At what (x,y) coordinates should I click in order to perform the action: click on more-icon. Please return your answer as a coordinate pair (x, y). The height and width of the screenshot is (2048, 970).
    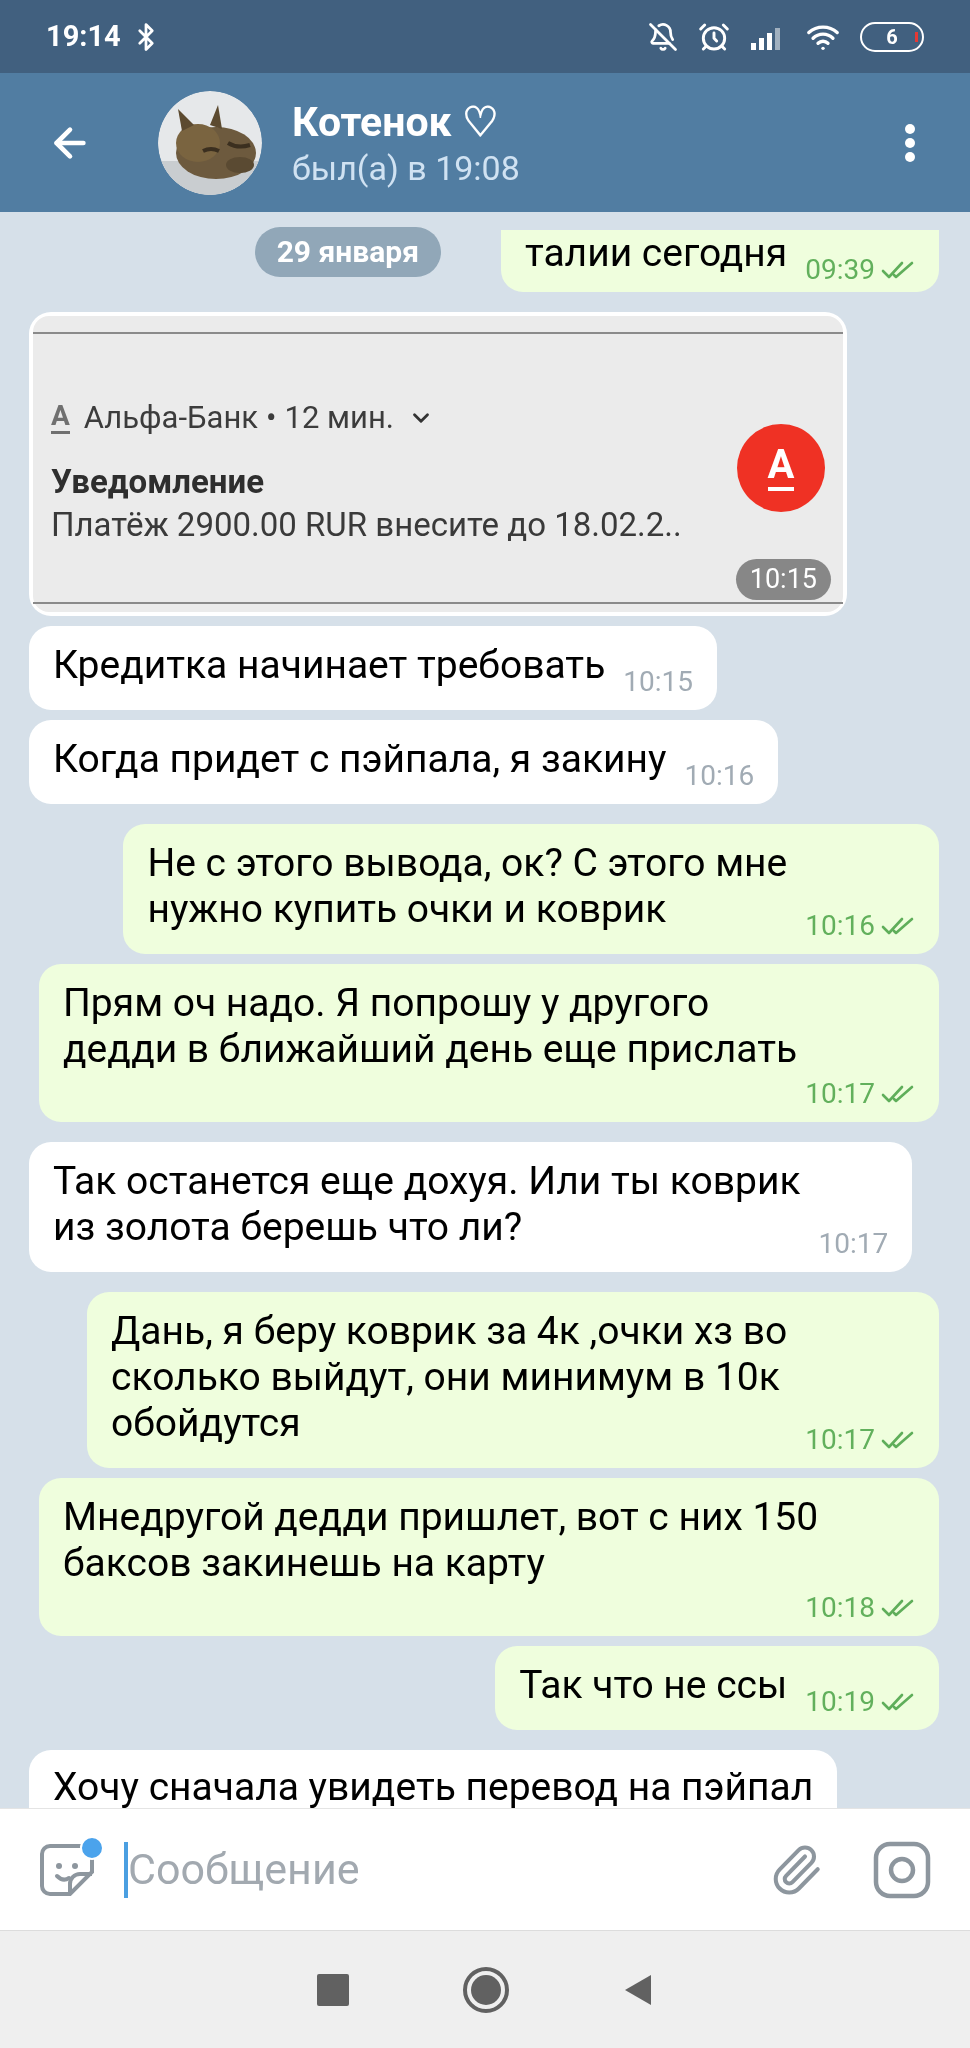
    Looking at the image, I should click on (910, 142).